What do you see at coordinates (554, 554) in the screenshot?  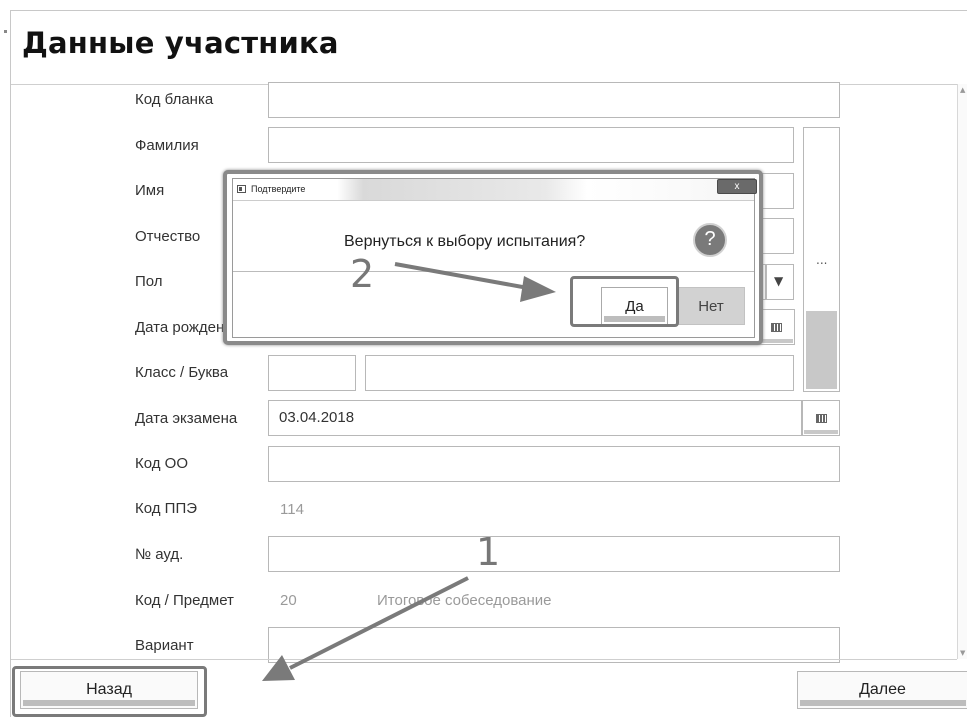 I see `room-number-input` at bounding box center [554, 554].